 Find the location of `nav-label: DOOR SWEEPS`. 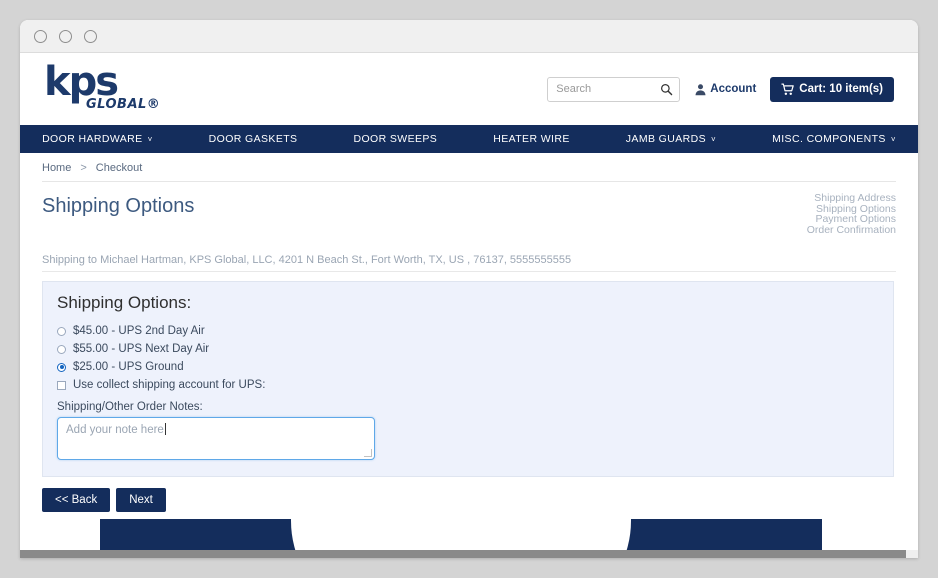

nav-label: DOOR SWEEPS is located at coordinates (395, 139).